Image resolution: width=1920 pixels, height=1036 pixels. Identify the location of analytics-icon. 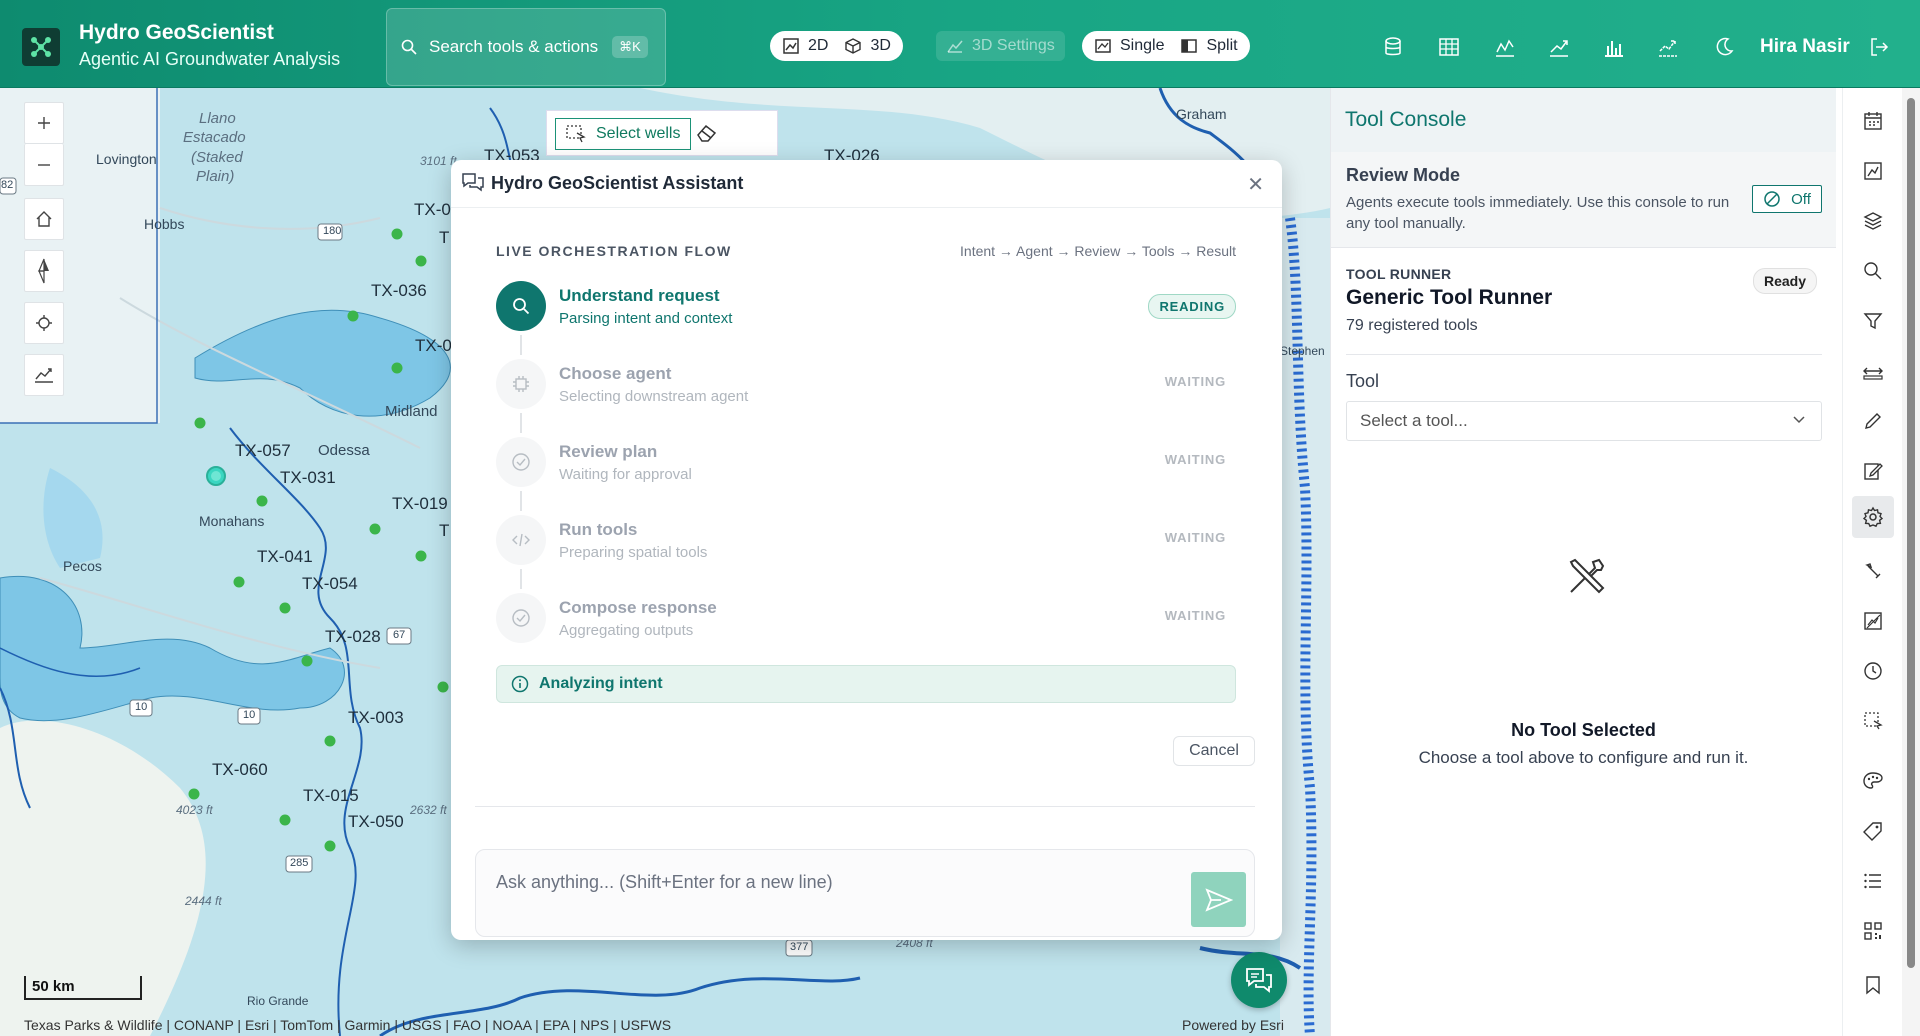
(1873, 621).